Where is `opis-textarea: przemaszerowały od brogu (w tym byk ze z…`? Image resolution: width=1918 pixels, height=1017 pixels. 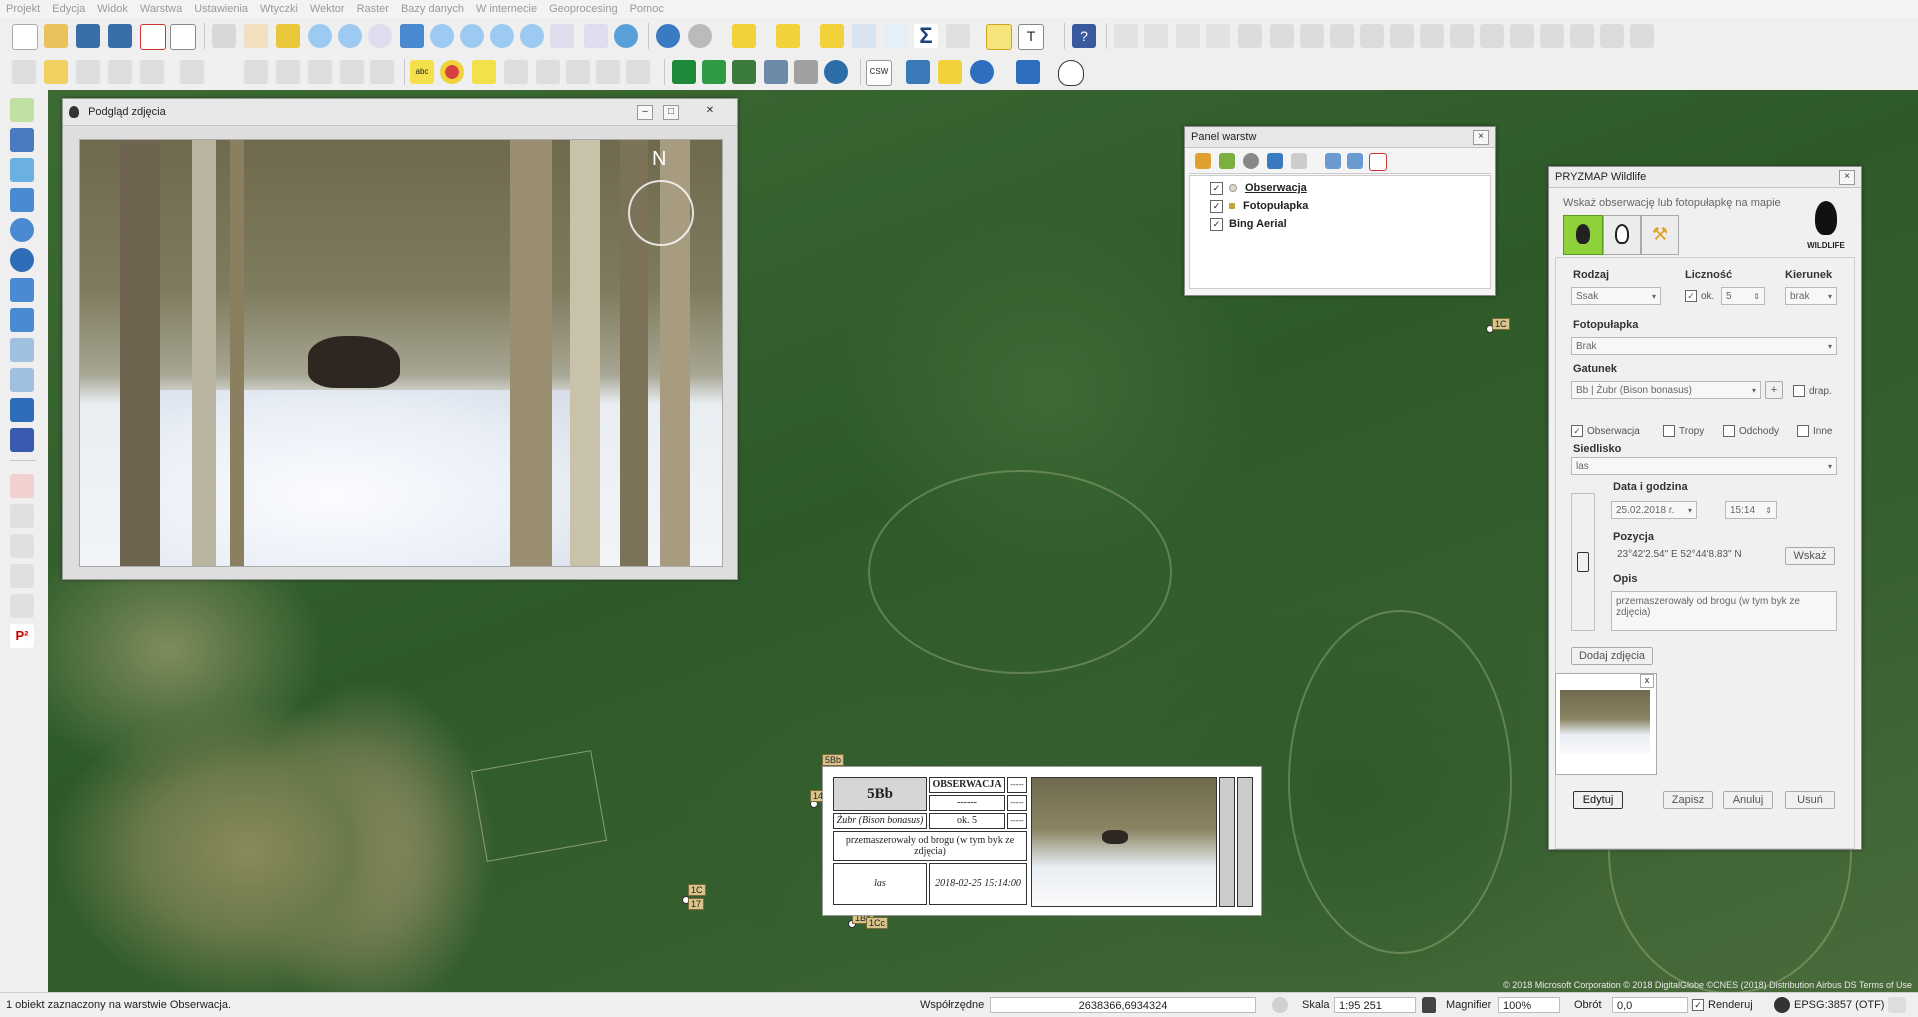
opis-textarea: przemaszerowały od brogu (w tym byk ze z… is located at coordinates (1724, 611).